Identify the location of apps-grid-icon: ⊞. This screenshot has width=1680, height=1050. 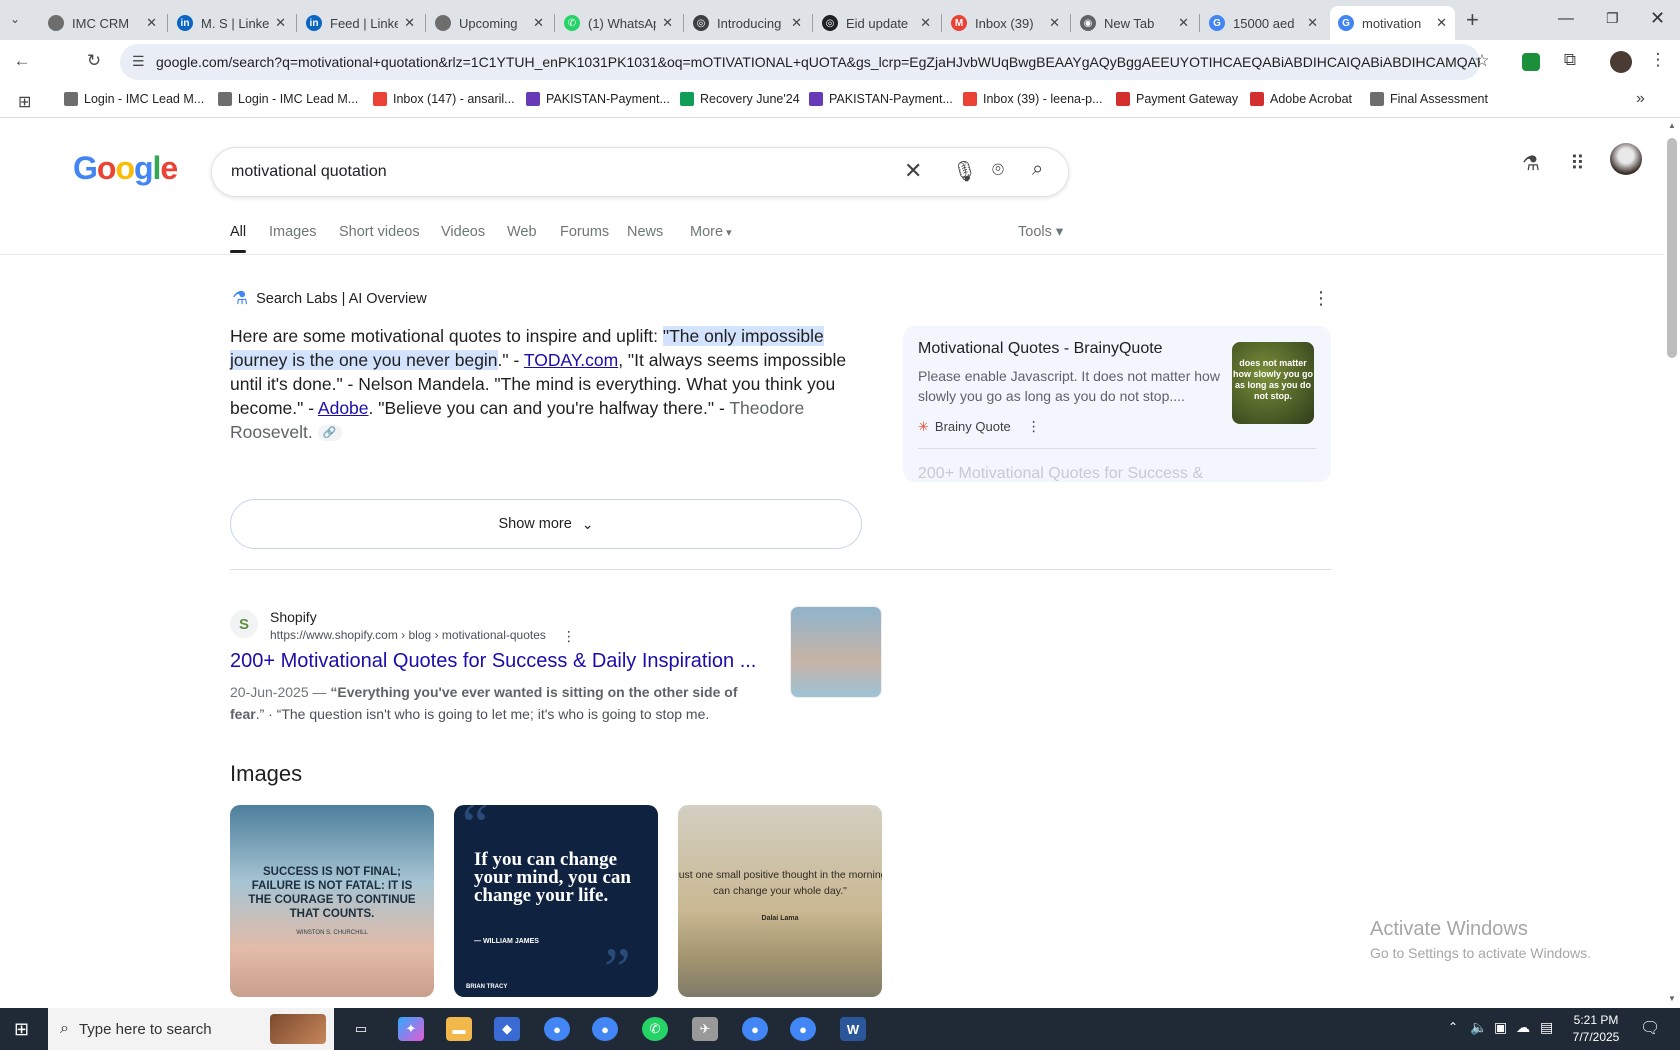
(24, 102).